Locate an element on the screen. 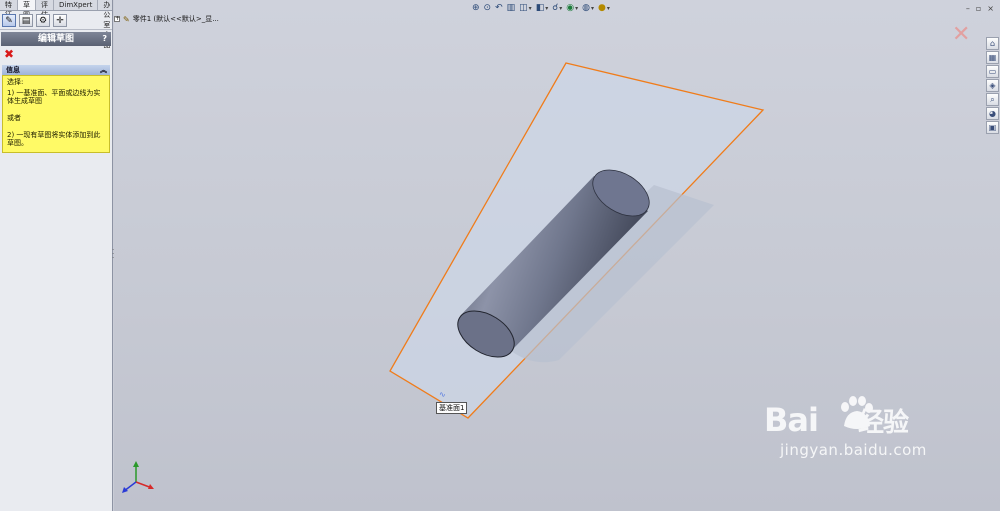 The height and width of the screenshot is (511, 1000). hide-show-items-icon: ☌ is located at coordinates (555, 8).